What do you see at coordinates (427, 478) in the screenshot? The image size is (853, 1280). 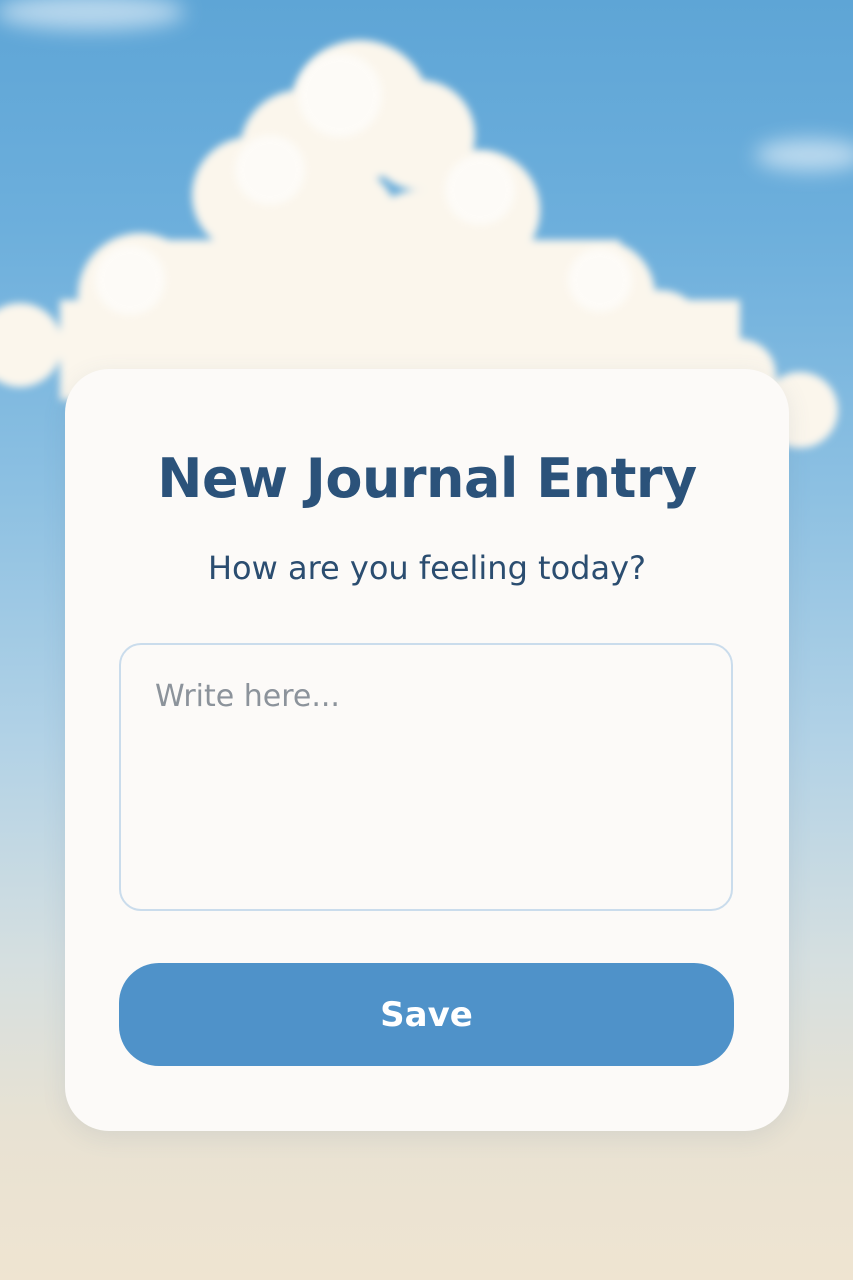 I see `page-title: New Journal Entry` at bounding box center [427, 478].